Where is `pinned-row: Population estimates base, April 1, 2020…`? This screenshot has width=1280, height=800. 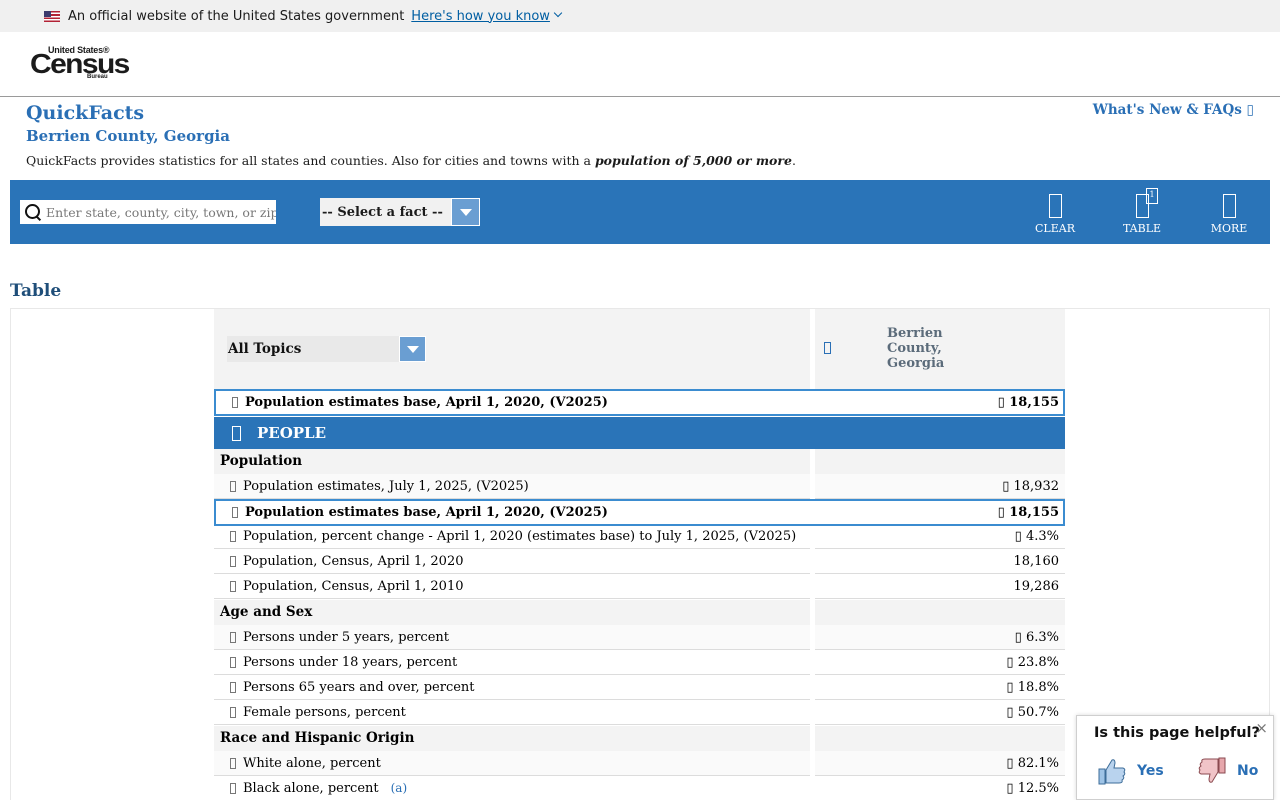
pinned-row: Population estimates base, April 1, 2020… is located at coordinates (639, 402).